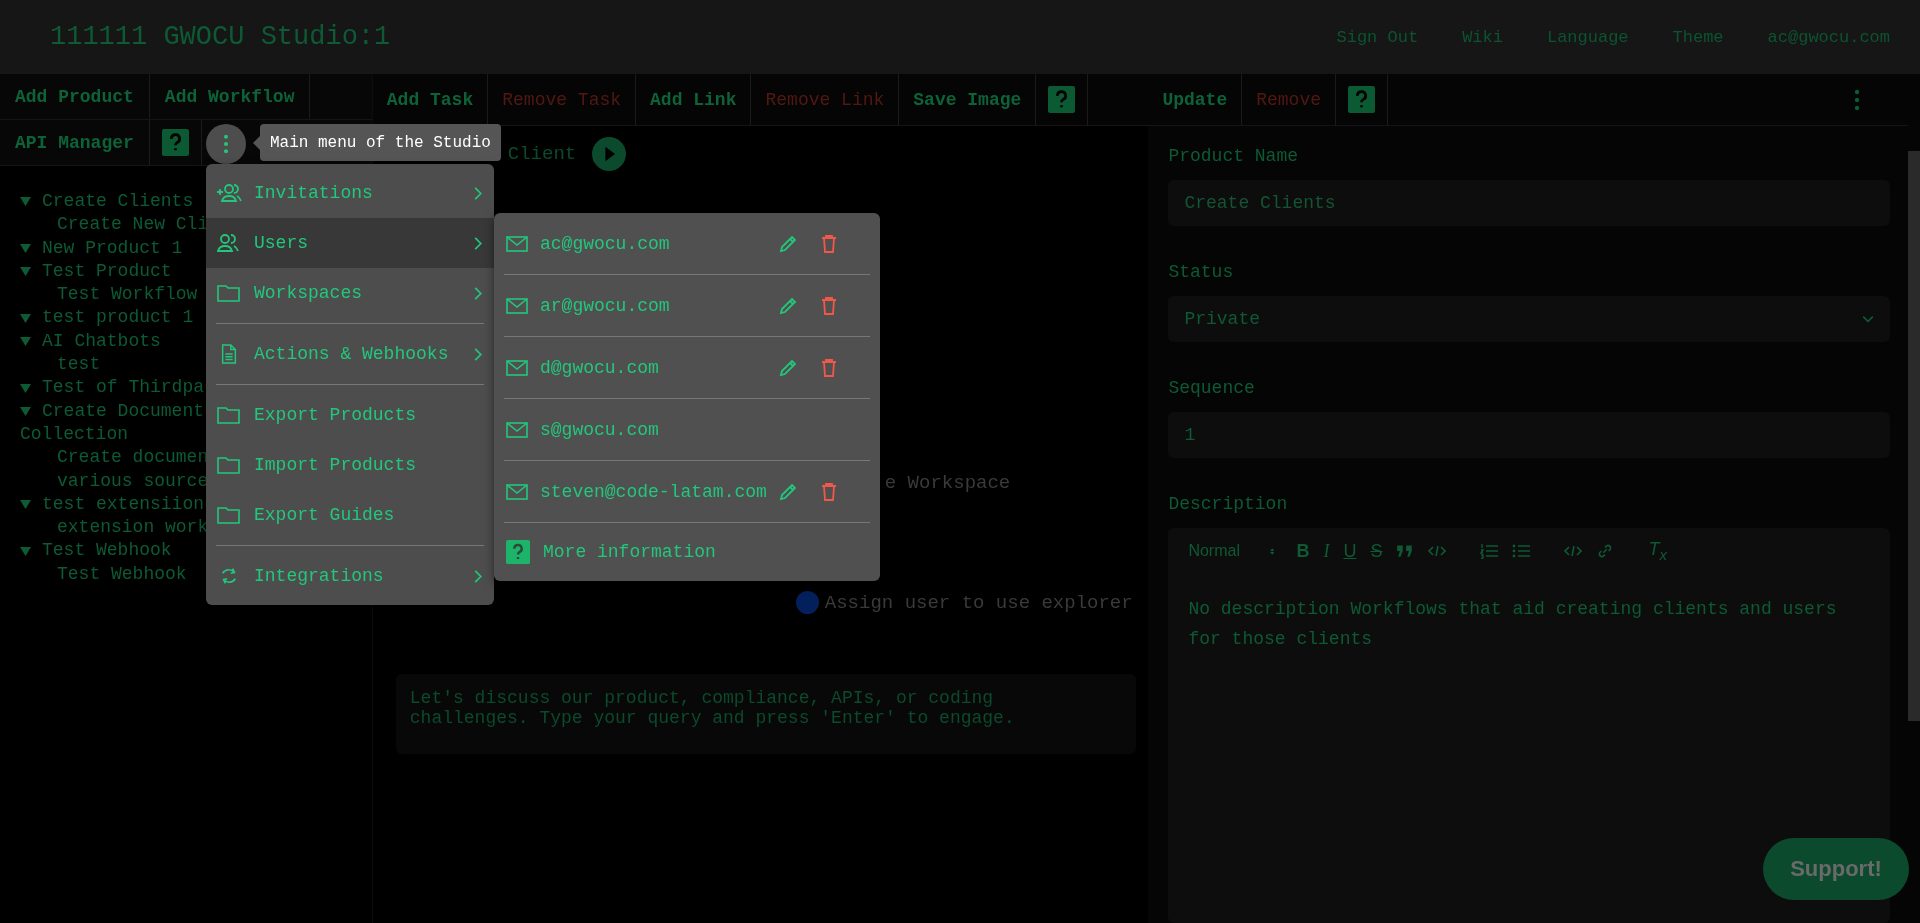 The width and height of the screenshot is (1920, 923). What do you see at coordinates (1231, 551) in the screenshot?
I see `heading-style-dropdown: Normal` at bounding box center [1231, 551].